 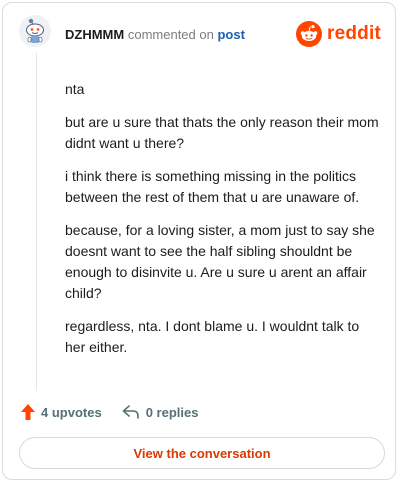 I want to click on comment-footer: 4 upvotes 0 replies, so click(x=109, y=412).